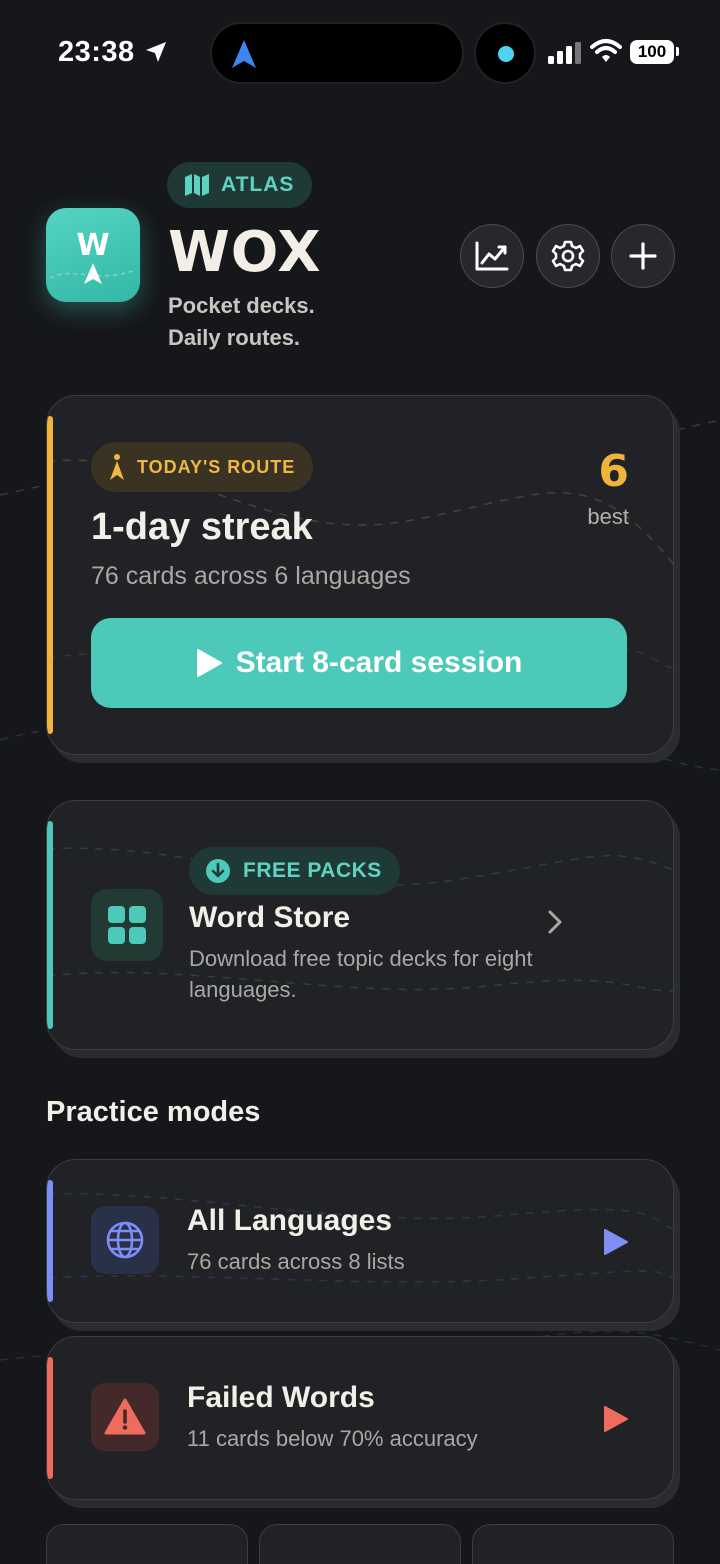  I want to click on compass-pin-icon, so click(117, 467).